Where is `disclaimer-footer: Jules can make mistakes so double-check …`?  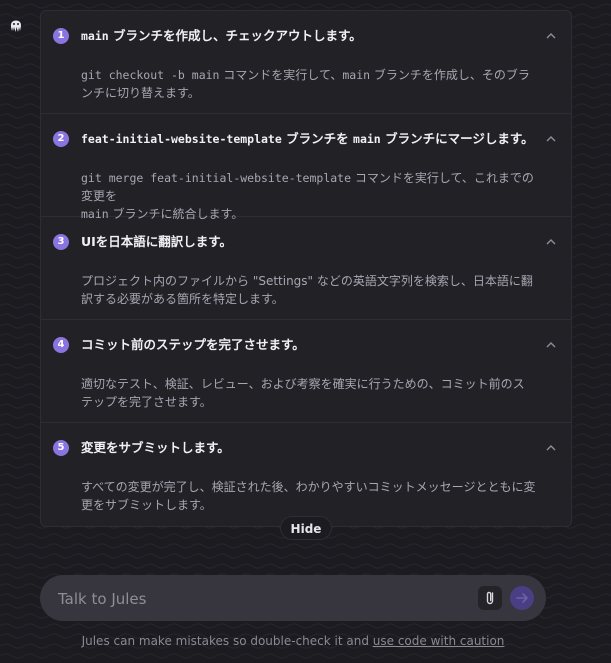 disclaimer-footer: Jules can make mistakes so double-check … is located at coordinates (293, 641).